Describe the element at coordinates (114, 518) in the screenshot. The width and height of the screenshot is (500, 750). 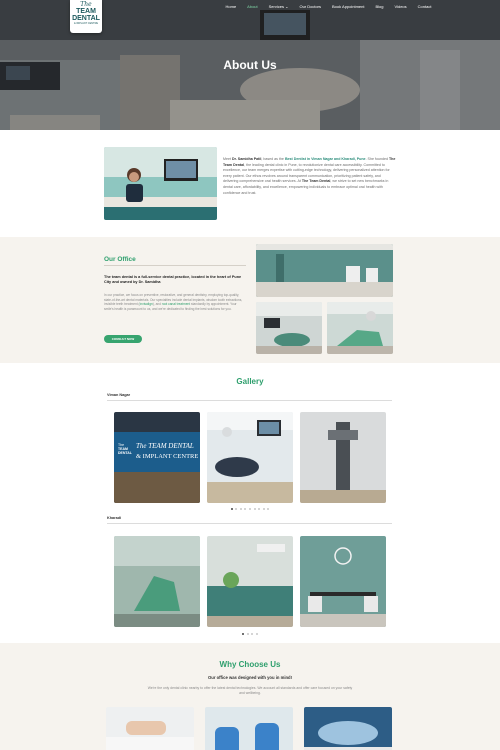
I see `gallery-location-kharadi: Kharadi` at that location.